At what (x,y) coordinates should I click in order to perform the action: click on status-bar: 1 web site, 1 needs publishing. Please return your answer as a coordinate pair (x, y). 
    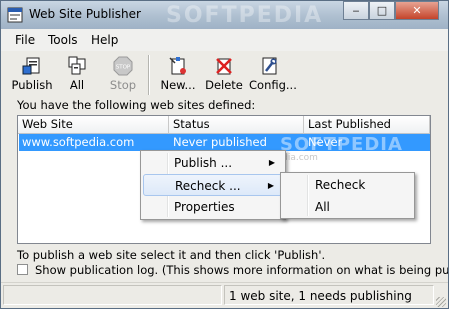
    Looking at the image, I should click on (224, 295).